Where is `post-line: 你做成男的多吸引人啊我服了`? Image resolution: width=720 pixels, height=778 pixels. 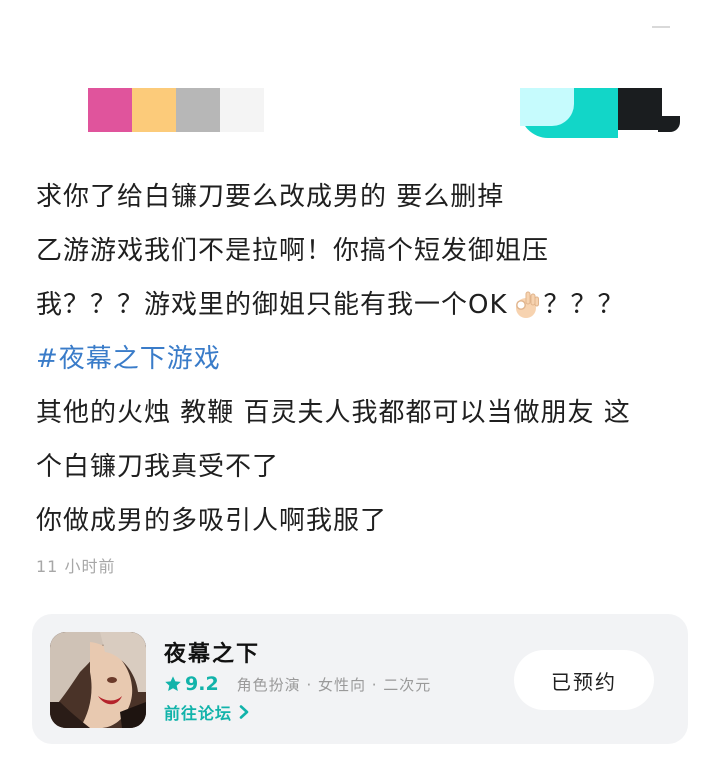 post-line: 你做成男的多吸引人啊我服了 is located at coordinates (212, 521).